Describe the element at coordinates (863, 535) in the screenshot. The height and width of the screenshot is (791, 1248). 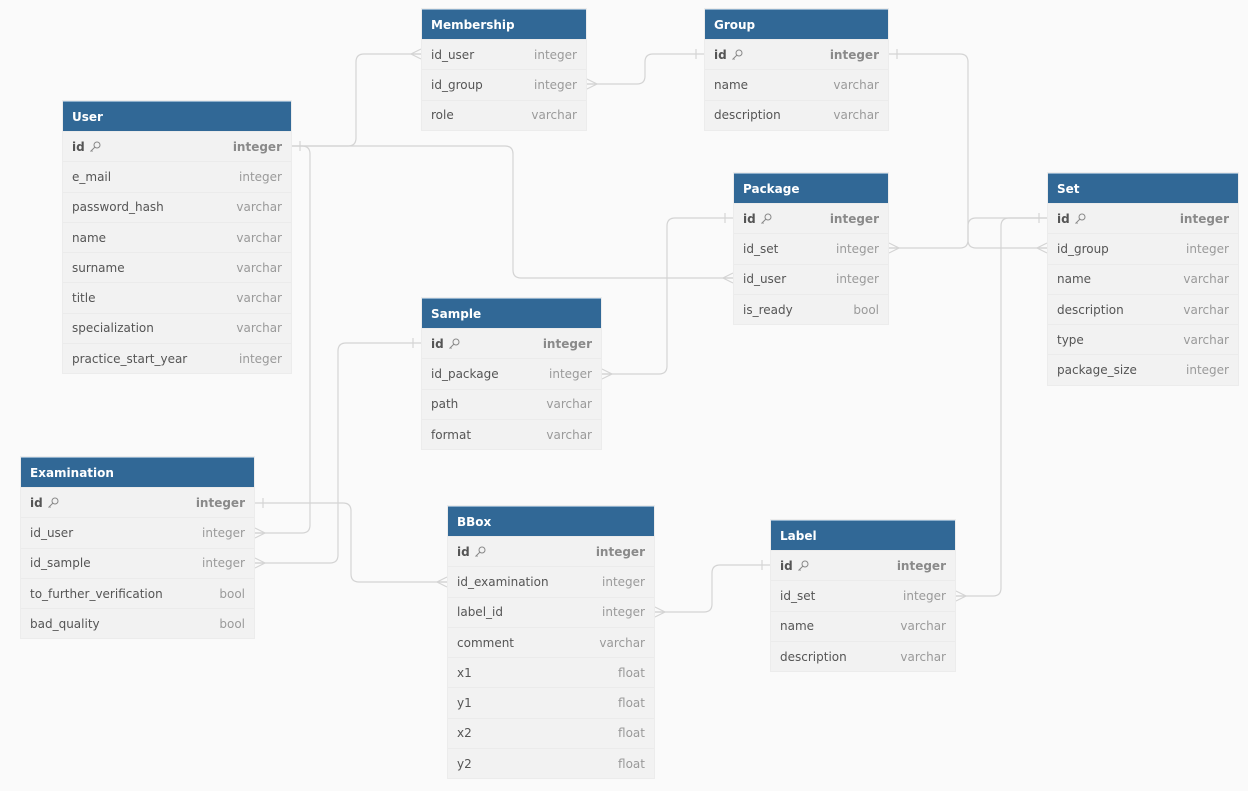
I see `table-header: Label` at that location.